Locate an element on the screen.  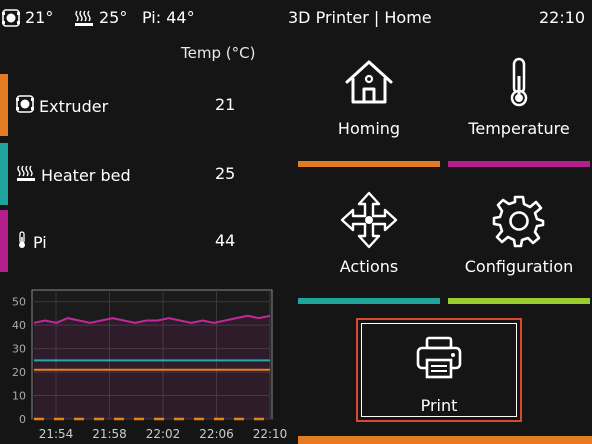
heater-bed-color-bar is located at coordinates (4, 174).